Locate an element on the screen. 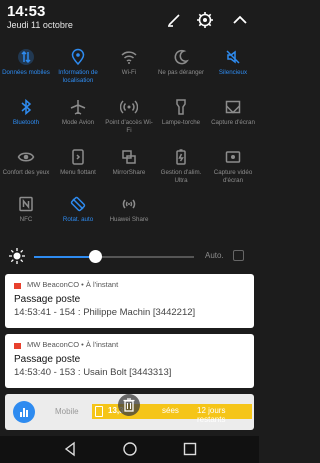  toggle-point-acces: Point d'accès Wi-Fi is located at coordinates (129, 122).